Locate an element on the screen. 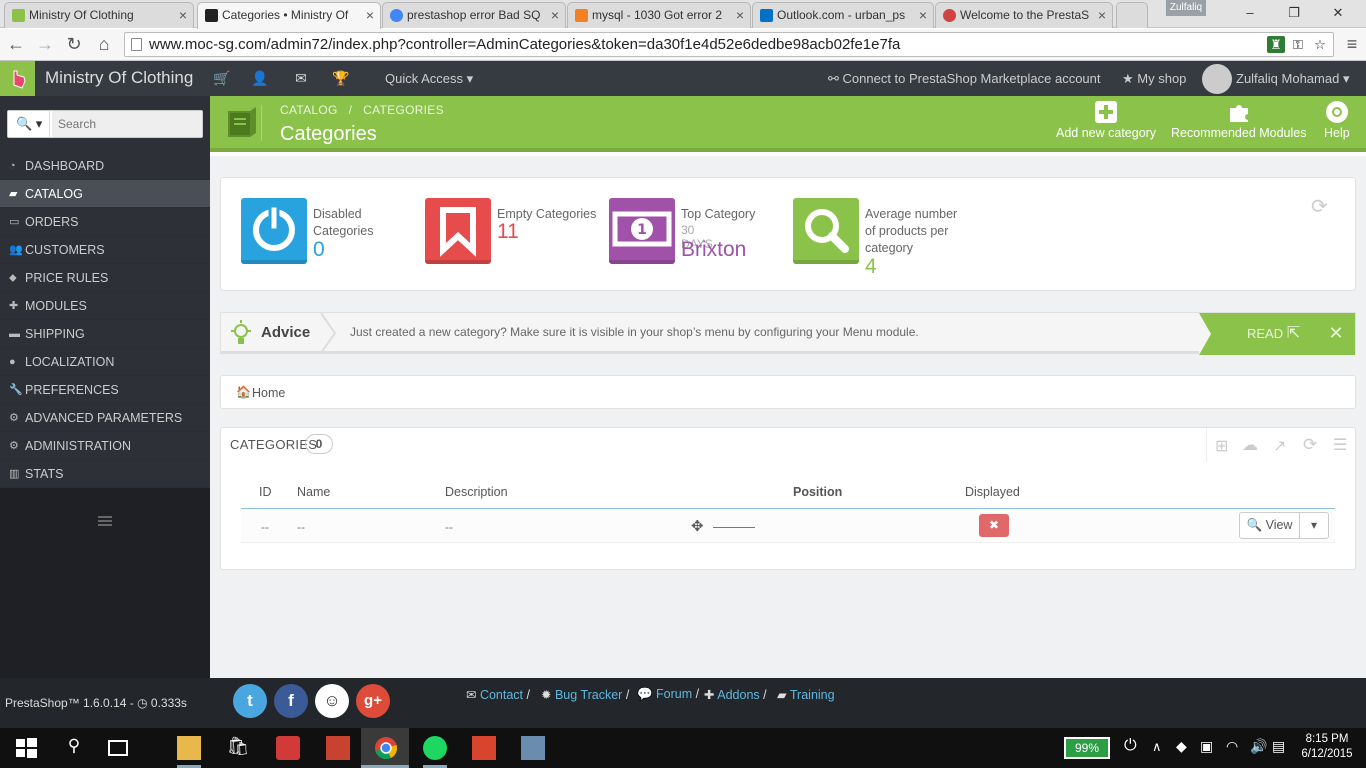 Image resolution: width=1366 pixels, height=768 pixels. refresh-icon: ⟳ is located at coordinates (1319, 206).